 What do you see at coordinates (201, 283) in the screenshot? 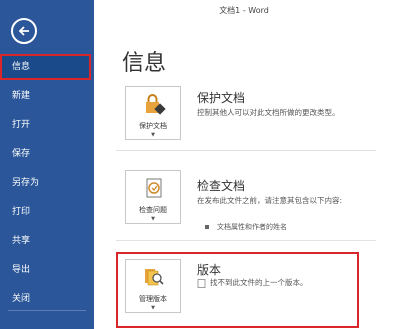
I see `document-icon` at bounding box center [201, 283].